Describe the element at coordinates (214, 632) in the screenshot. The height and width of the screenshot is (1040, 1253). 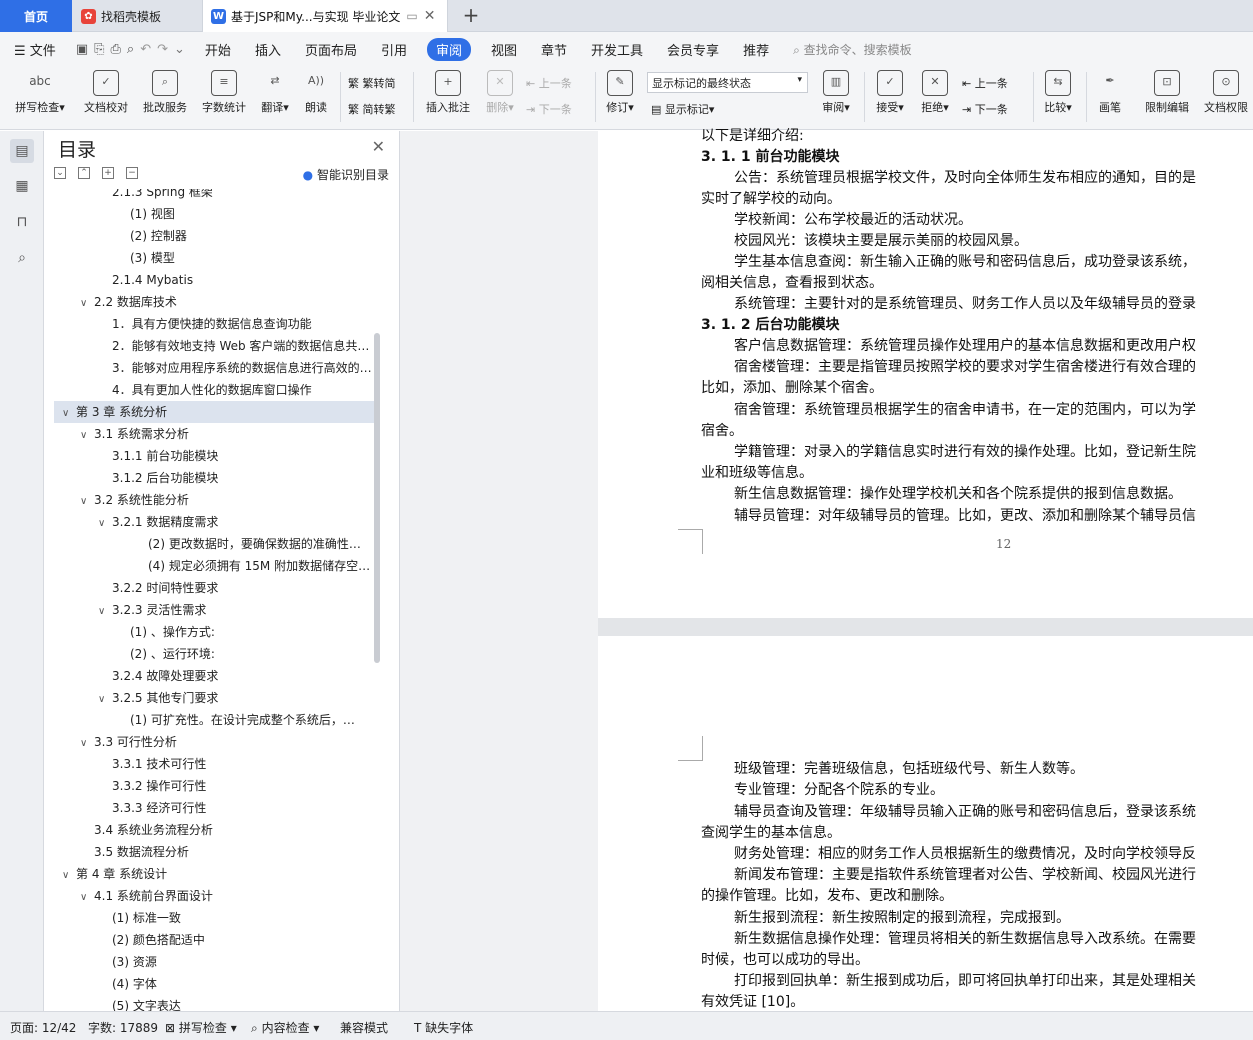
I see `toc-item: (1) 、操作方式:` at that location.